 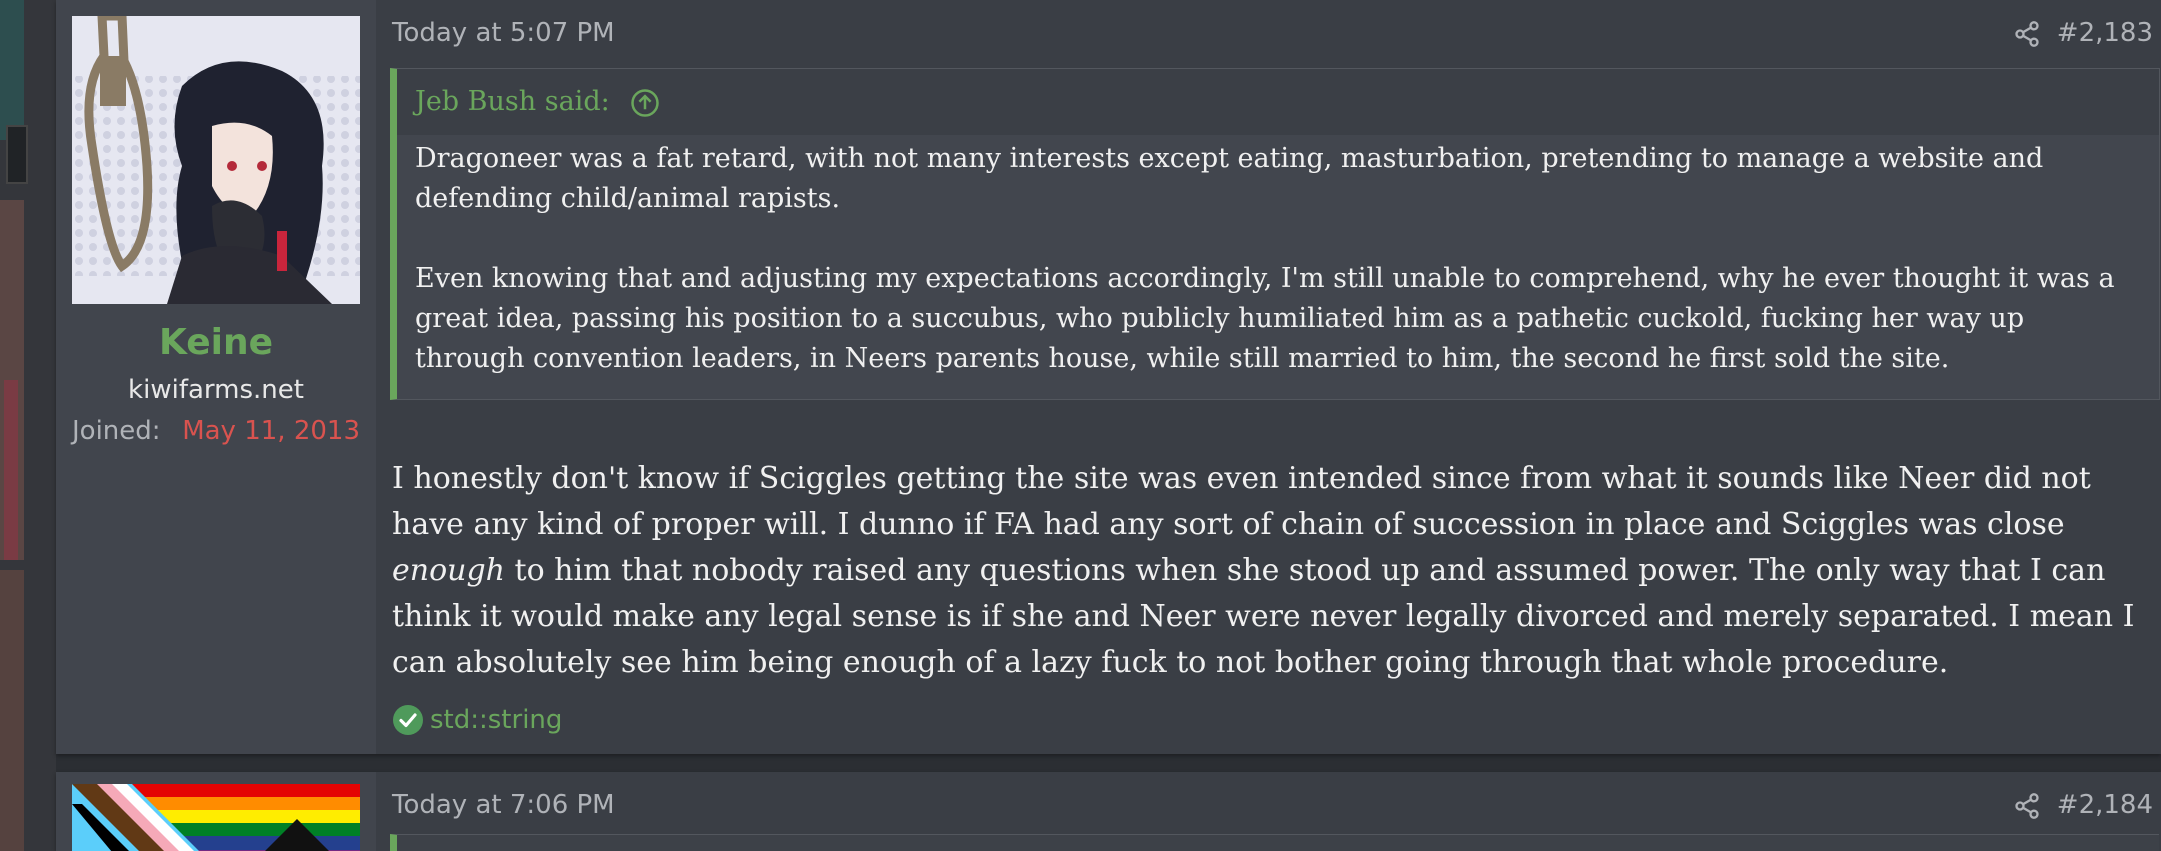 I want to click on post-main-column: Today at 7:06 PM #2,184, so click(x=1268, y=811).